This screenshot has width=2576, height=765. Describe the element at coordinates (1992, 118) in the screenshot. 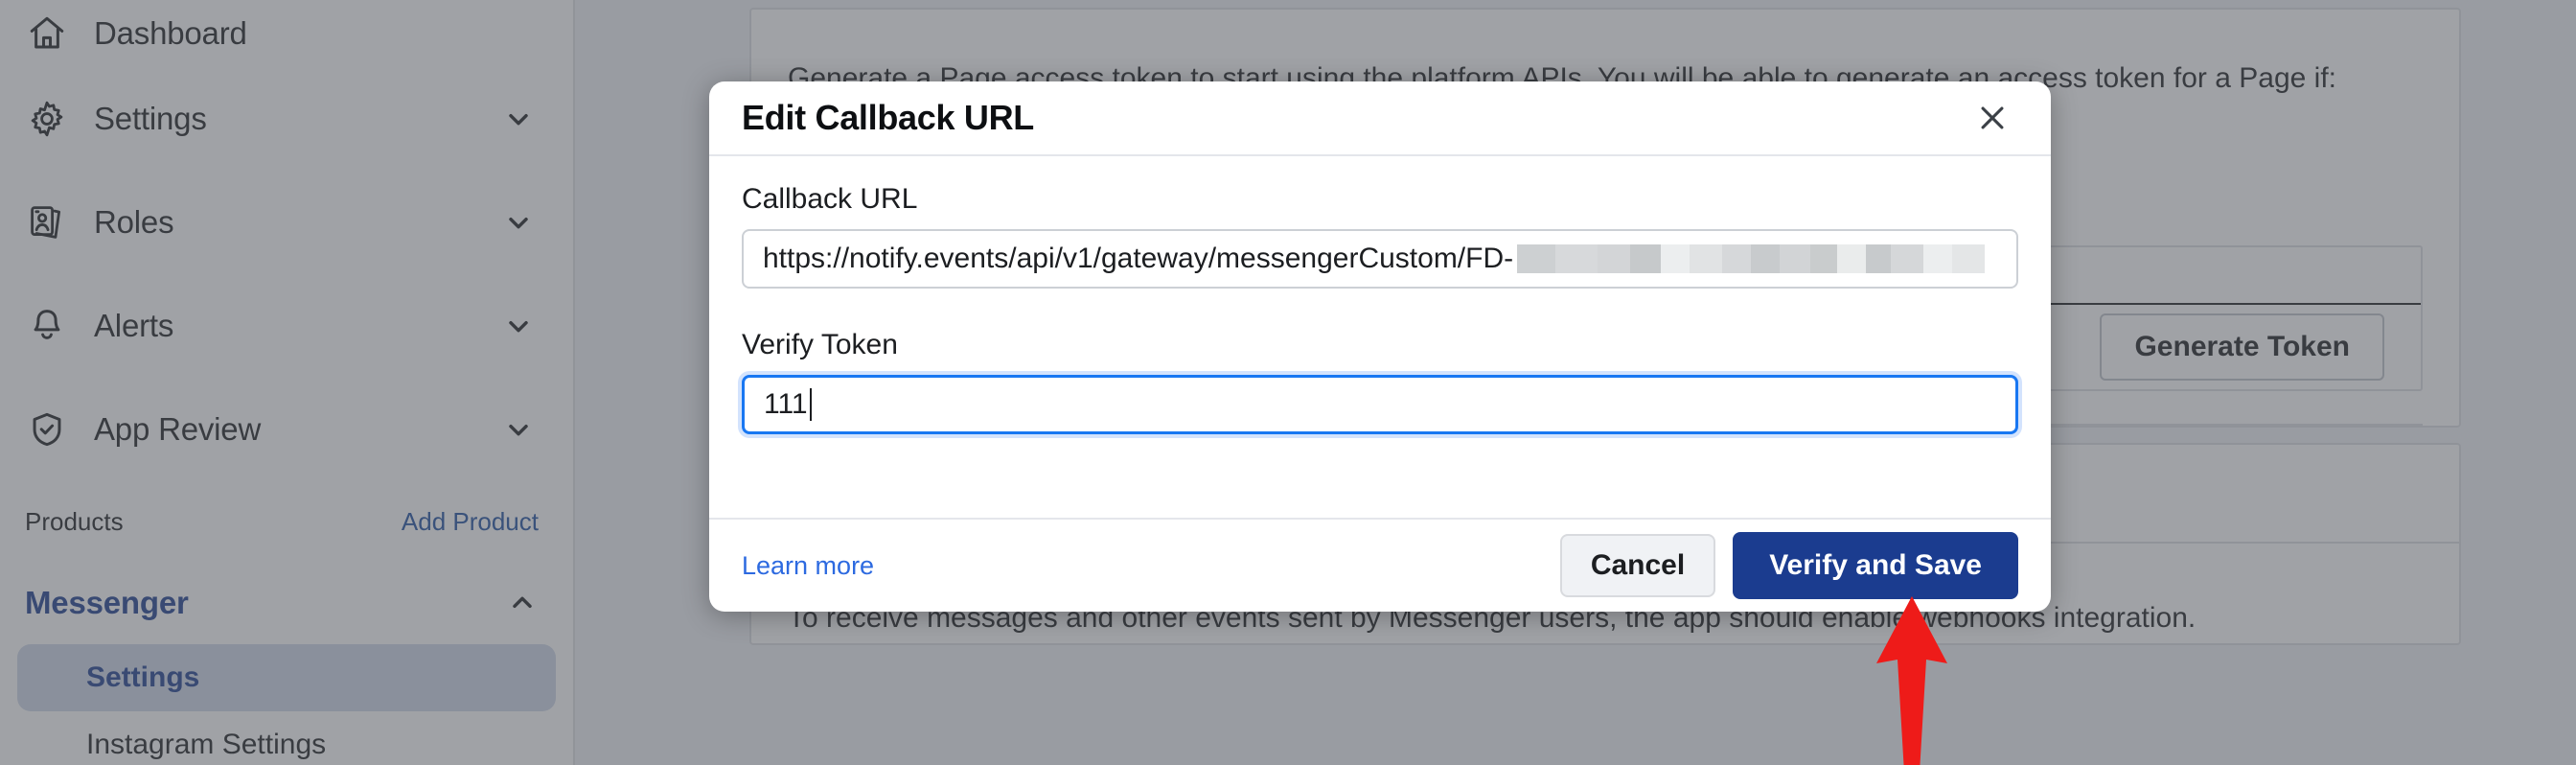

I see `close-icon` at that location.